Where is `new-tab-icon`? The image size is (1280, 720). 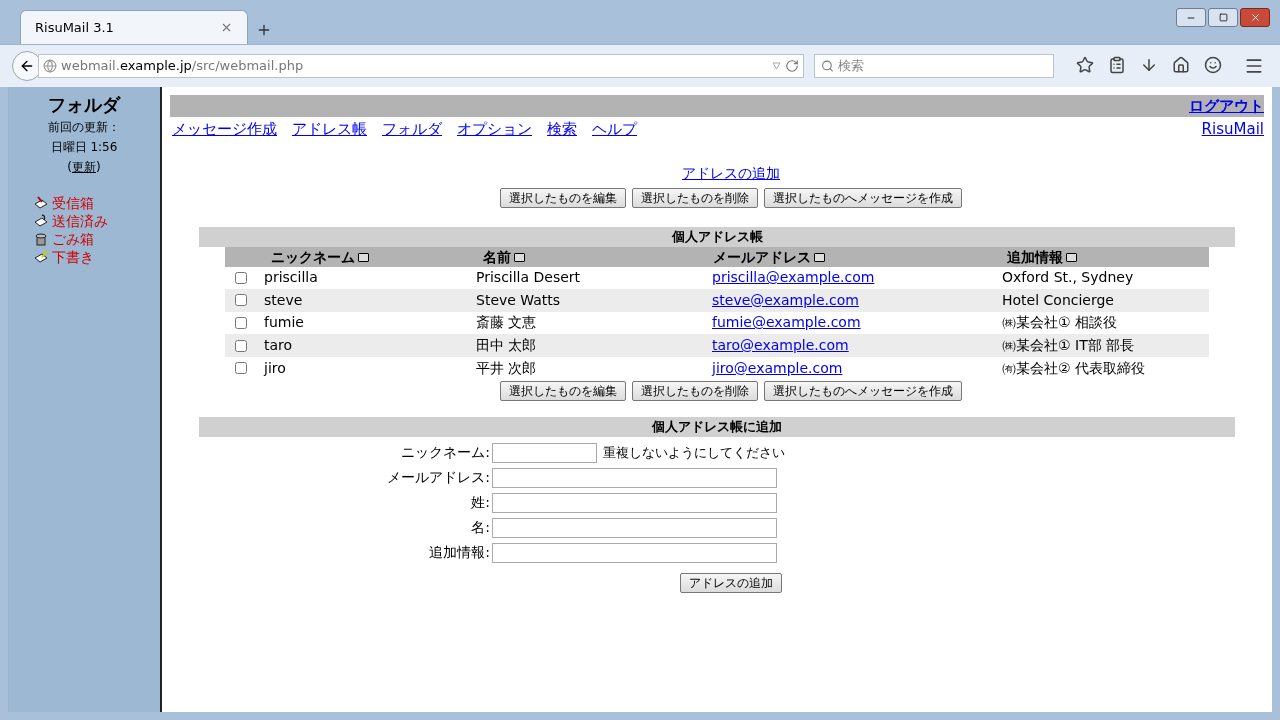 new-tab-icon is located at coordinates (264, 30).